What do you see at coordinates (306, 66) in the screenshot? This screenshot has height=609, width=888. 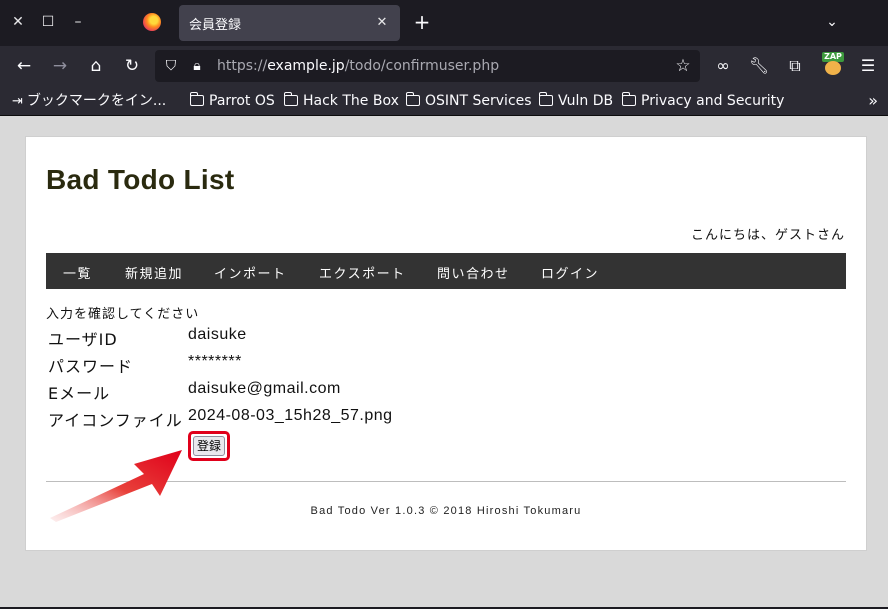 I see `url-host: example.jp` at bounding box center [306, 66].